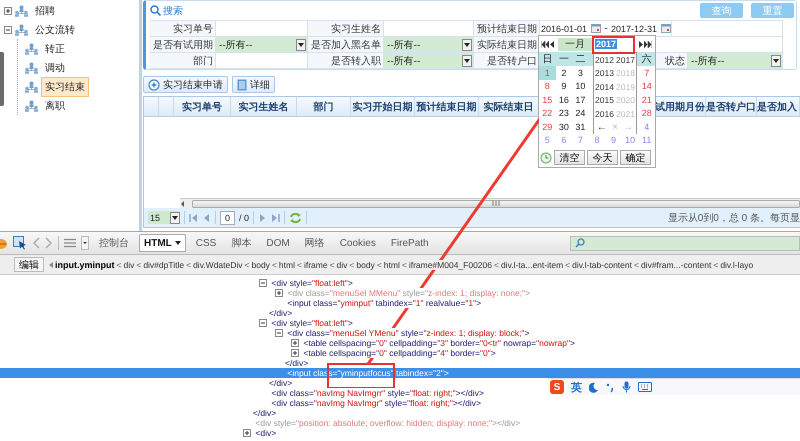 This screenshot has height=441, width=800. What do you see at coordinates (173, 11) in the screenshot?
I see `panel-title: 搜索` at bounding box center [173, 11].